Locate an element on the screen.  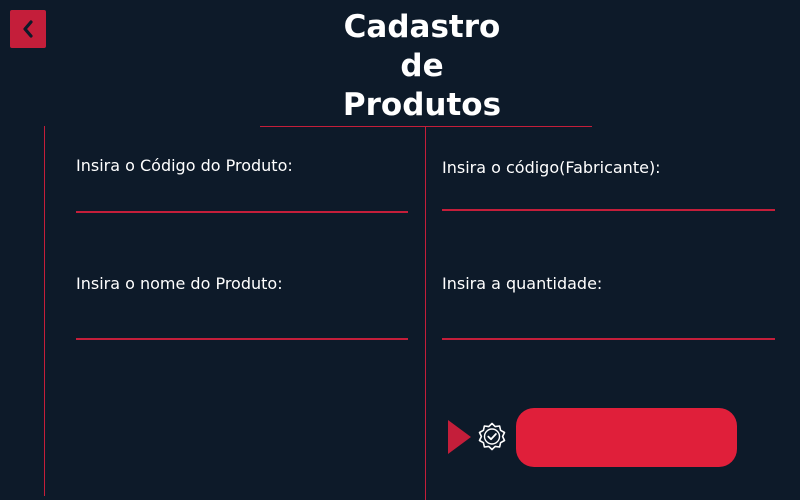
verified-badge-icon is located at coordinates (492, 436).